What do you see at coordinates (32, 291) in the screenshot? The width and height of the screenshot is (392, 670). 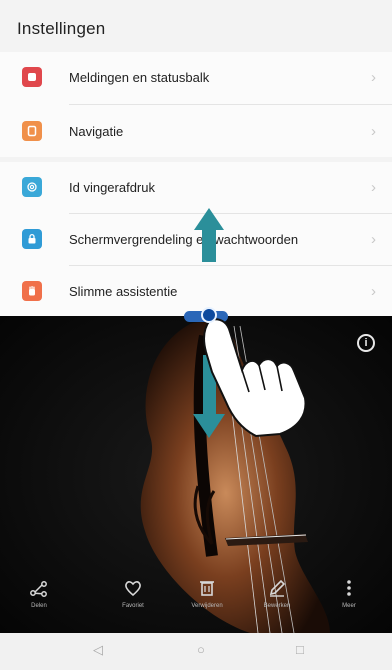 I see `hand-icon` at bounding box center [32, 291].